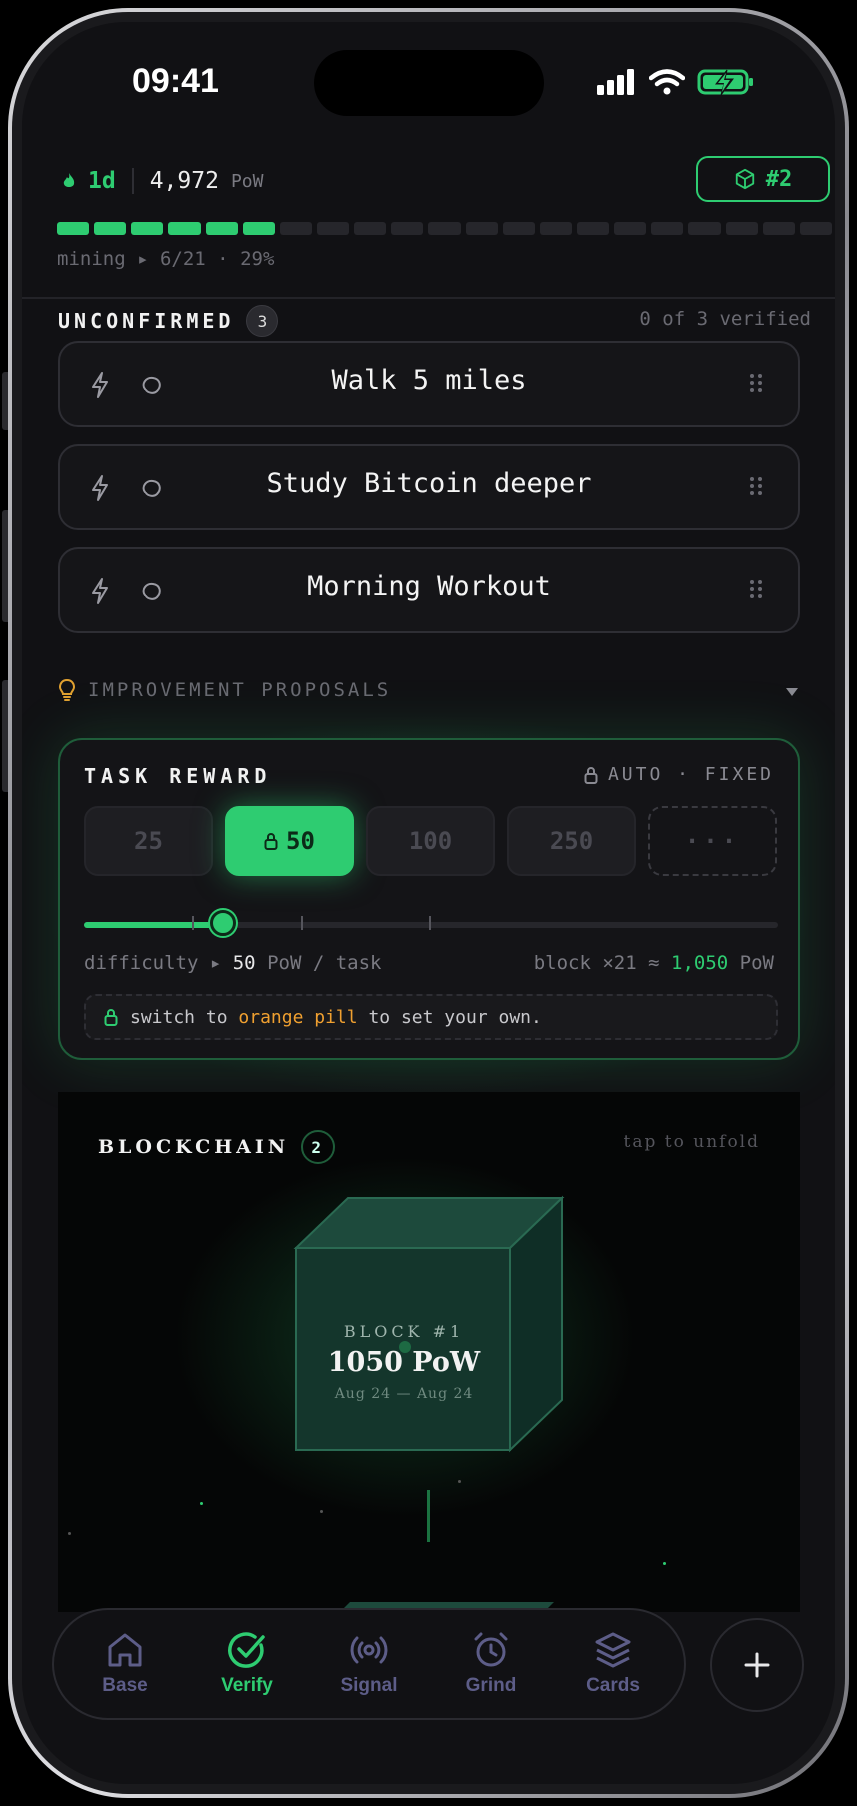 This screenshot has width=857, height=1806. Describe the element at coordinates (596, 963) in the screenshot. I see `block-total-label: block ×21 ≈` at that location.